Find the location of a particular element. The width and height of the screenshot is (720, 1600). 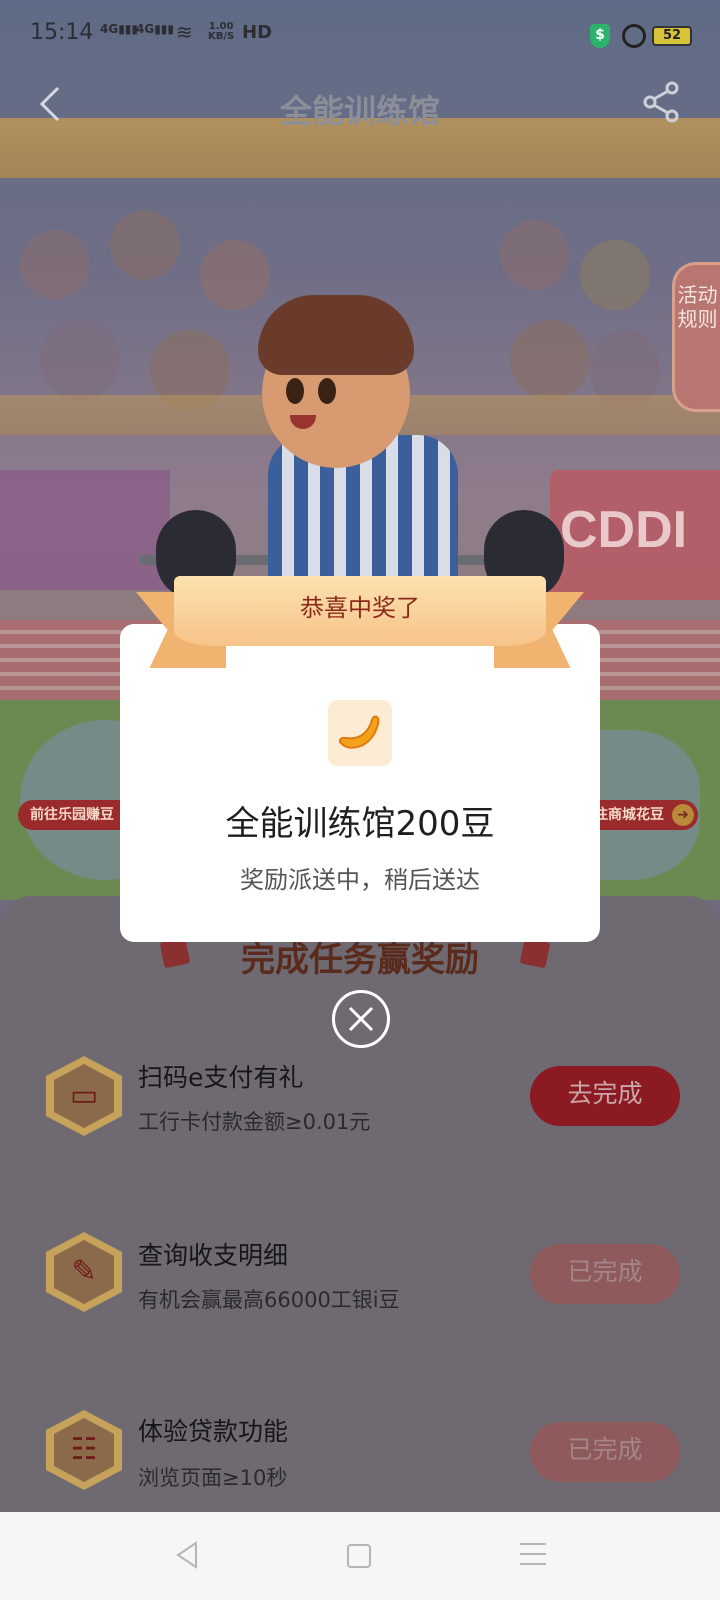

page-title: 全能训练馆 is located at coordinates (359, 111).